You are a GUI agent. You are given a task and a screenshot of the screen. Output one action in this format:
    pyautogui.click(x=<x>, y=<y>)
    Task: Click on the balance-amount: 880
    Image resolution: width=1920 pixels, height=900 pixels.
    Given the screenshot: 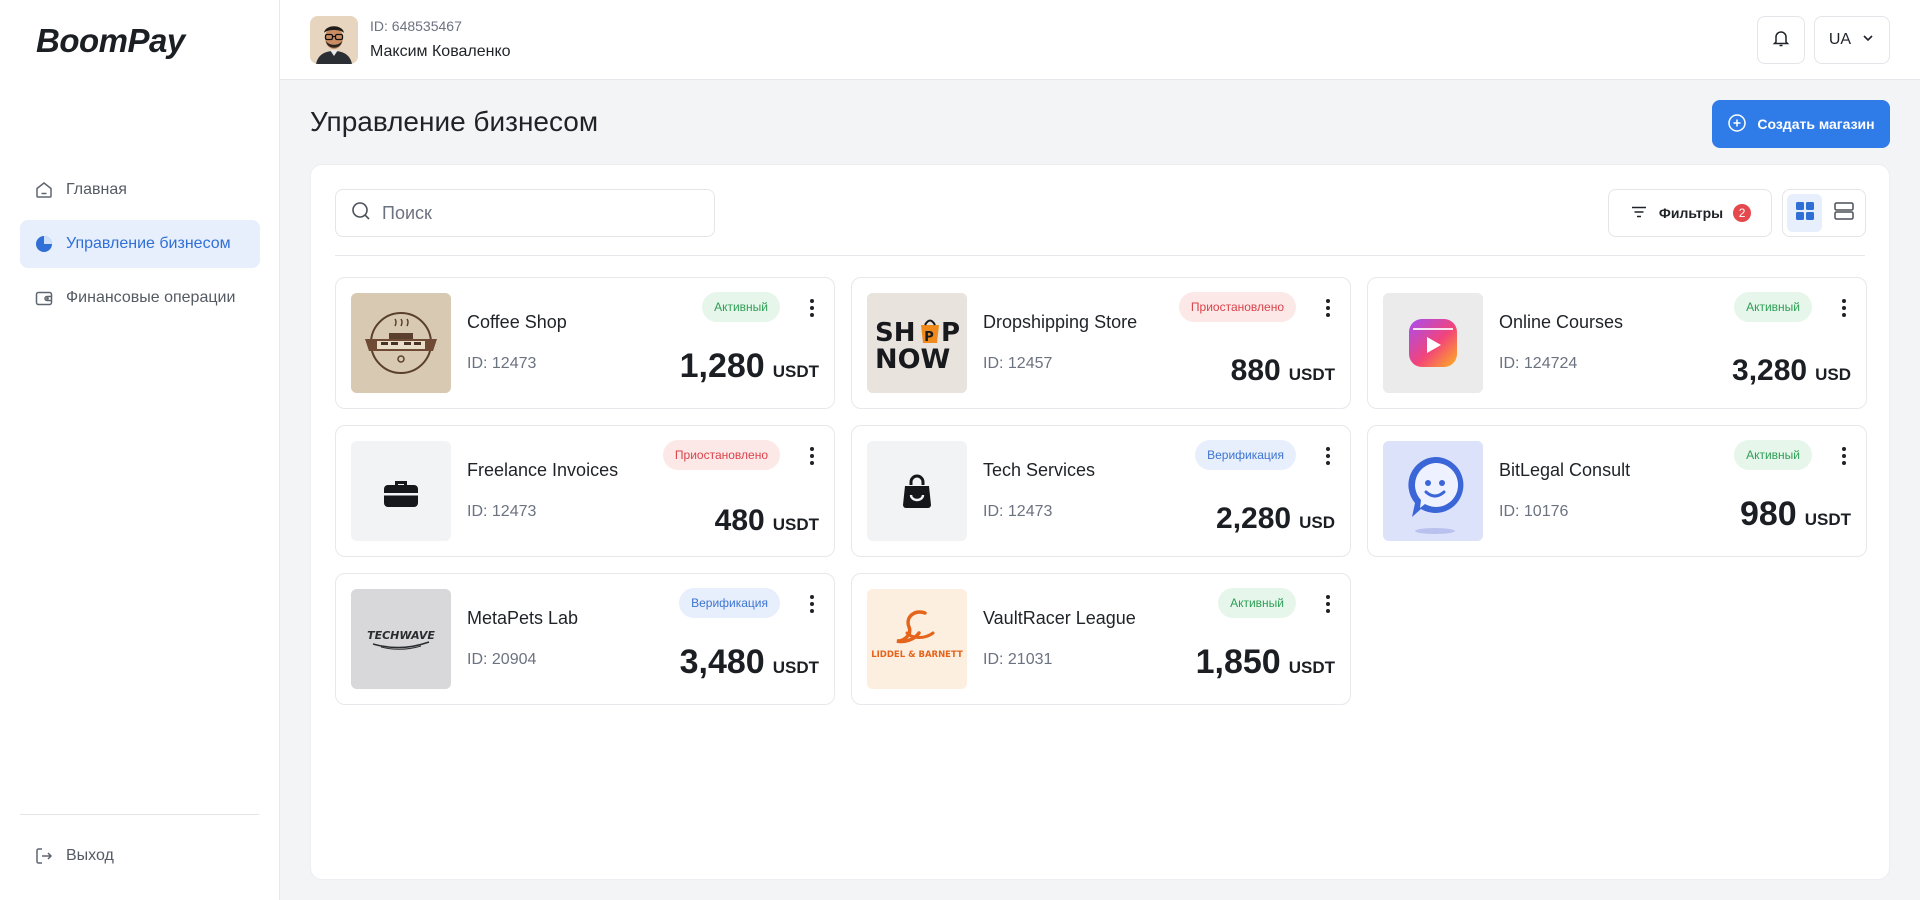 What is the action you would take?
    pyautogui.click(x=1255, y=370)
    